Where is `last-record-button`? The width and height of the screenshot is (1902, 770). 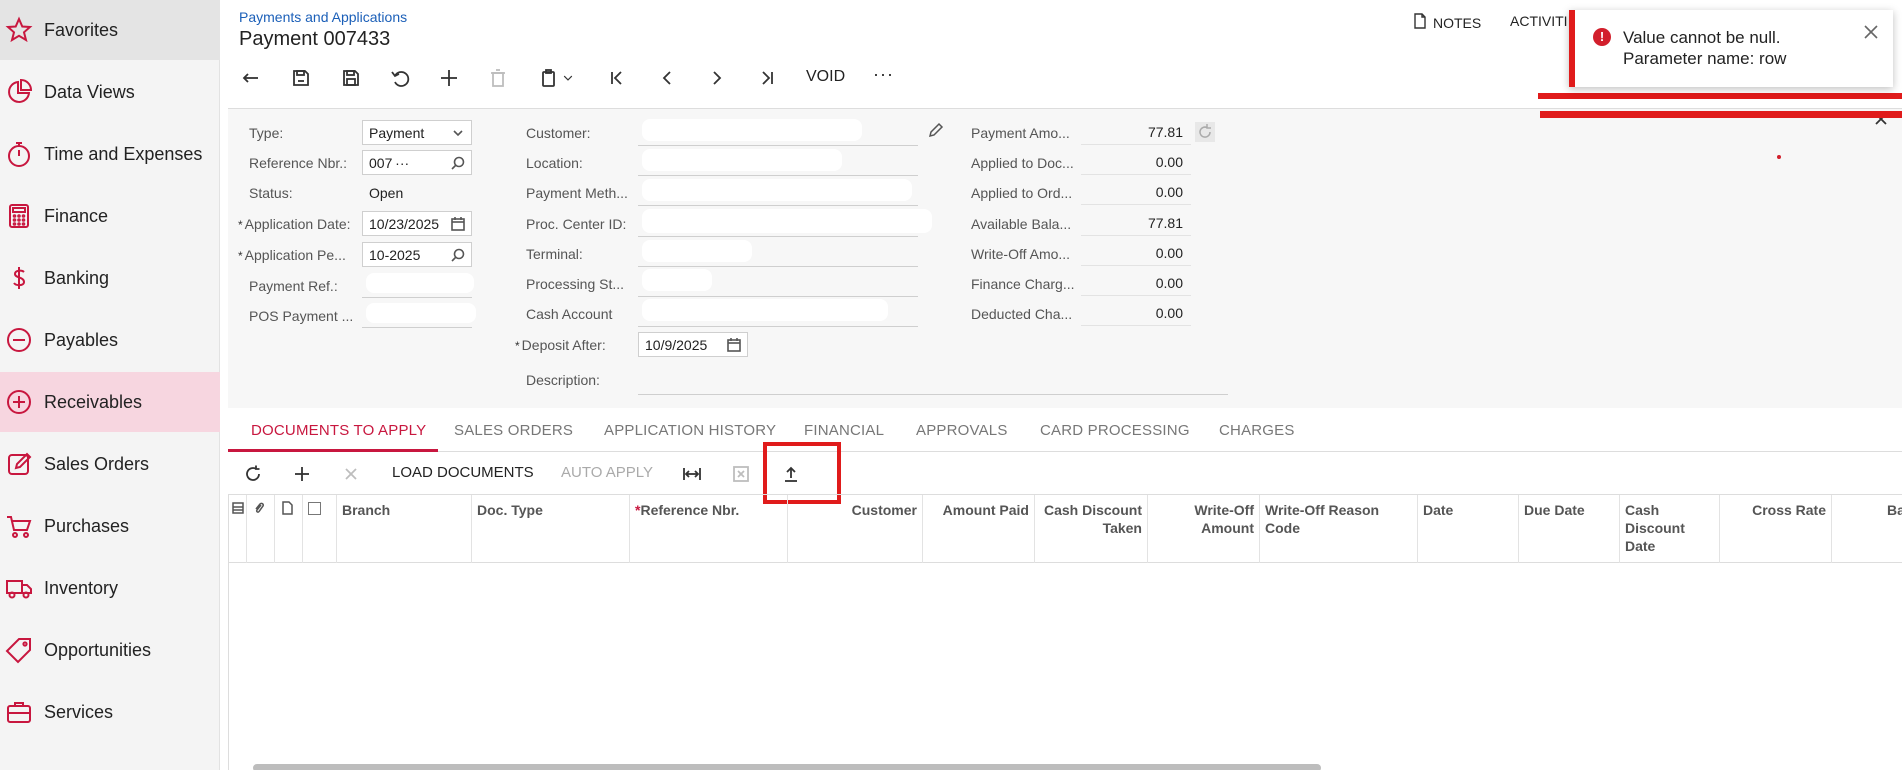 last-record-button is located at coordinates (767, 79).